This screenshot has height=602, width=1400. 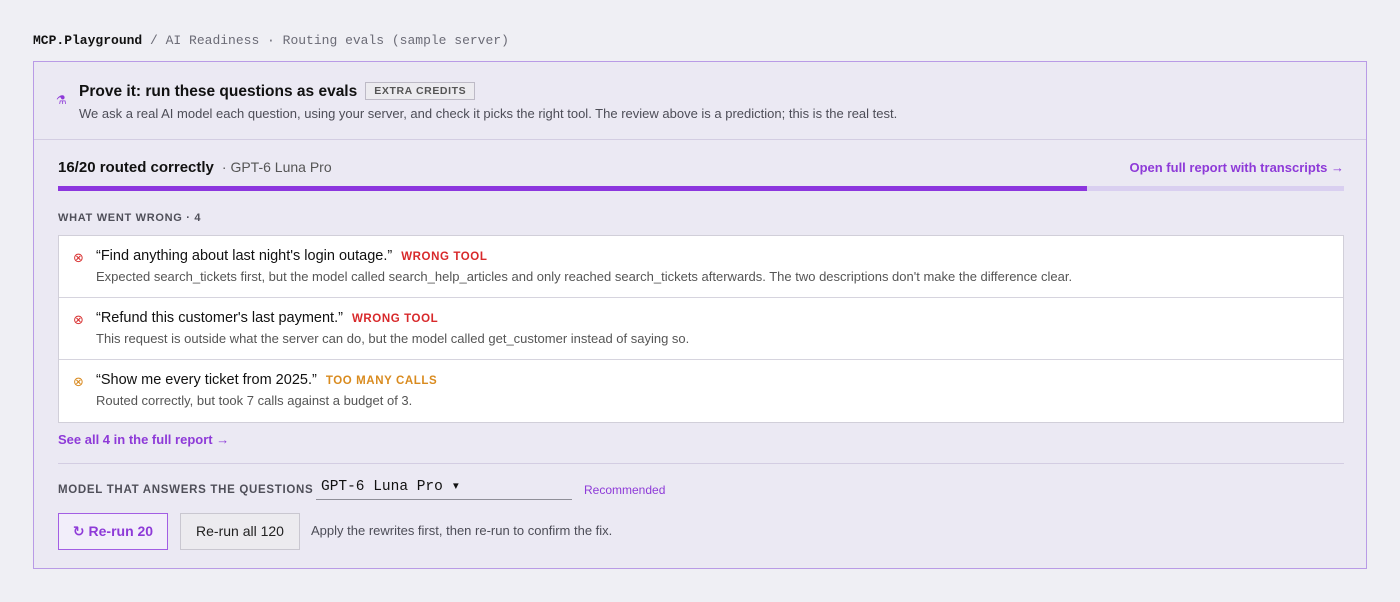 I want to click on score-text: 16/20 routed correctly, so click(x=136, y=167).